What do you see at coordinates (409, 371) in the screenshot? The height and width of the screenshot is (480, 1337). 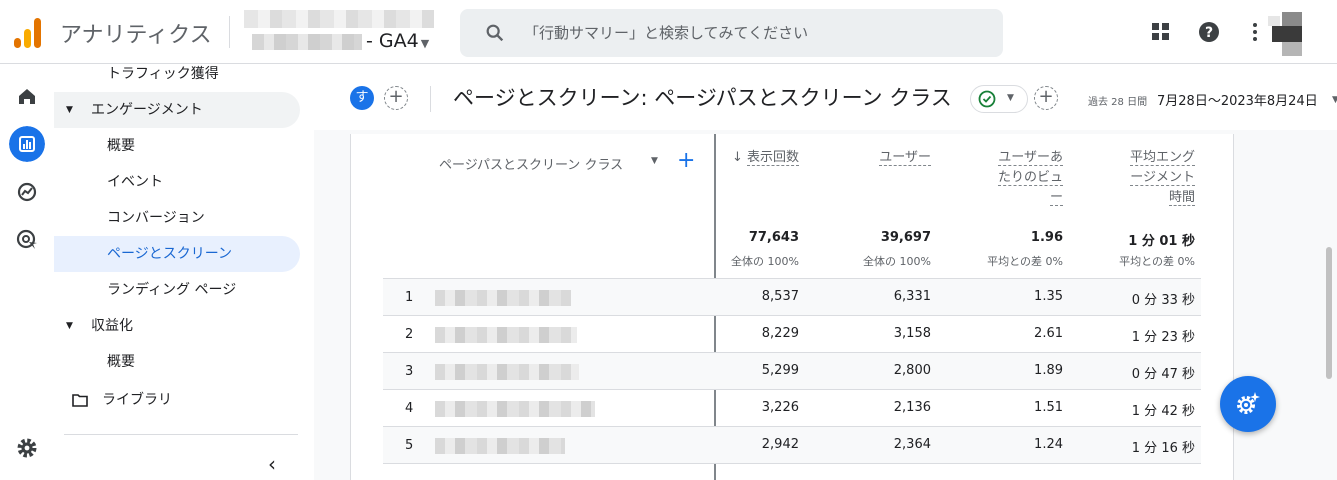 I see `row-index: 3` at bounding box center [409, 371].